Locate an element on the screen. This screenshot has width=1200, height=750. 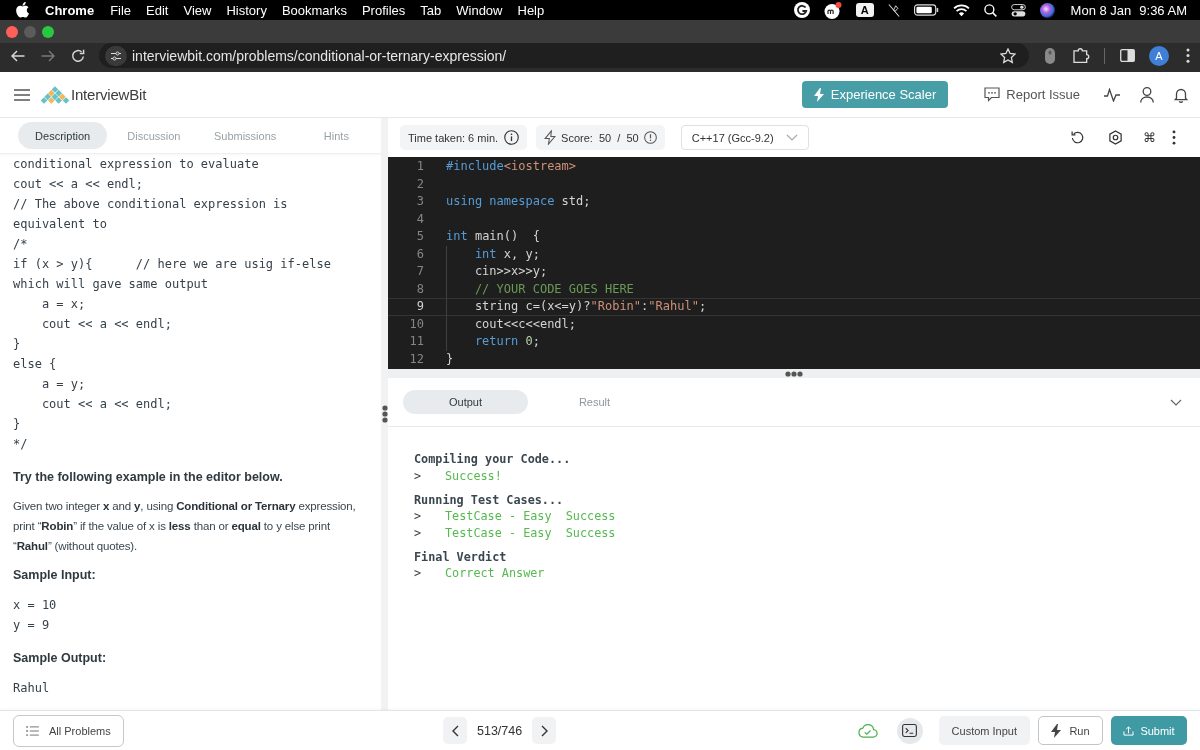
problem-statement: Given two integer x and y, using Conditional or Ternary expression, print “Robin” if the value of x is less than or equal to y else print “Rahul” (without quotes). is located at coordinates (185, 526).